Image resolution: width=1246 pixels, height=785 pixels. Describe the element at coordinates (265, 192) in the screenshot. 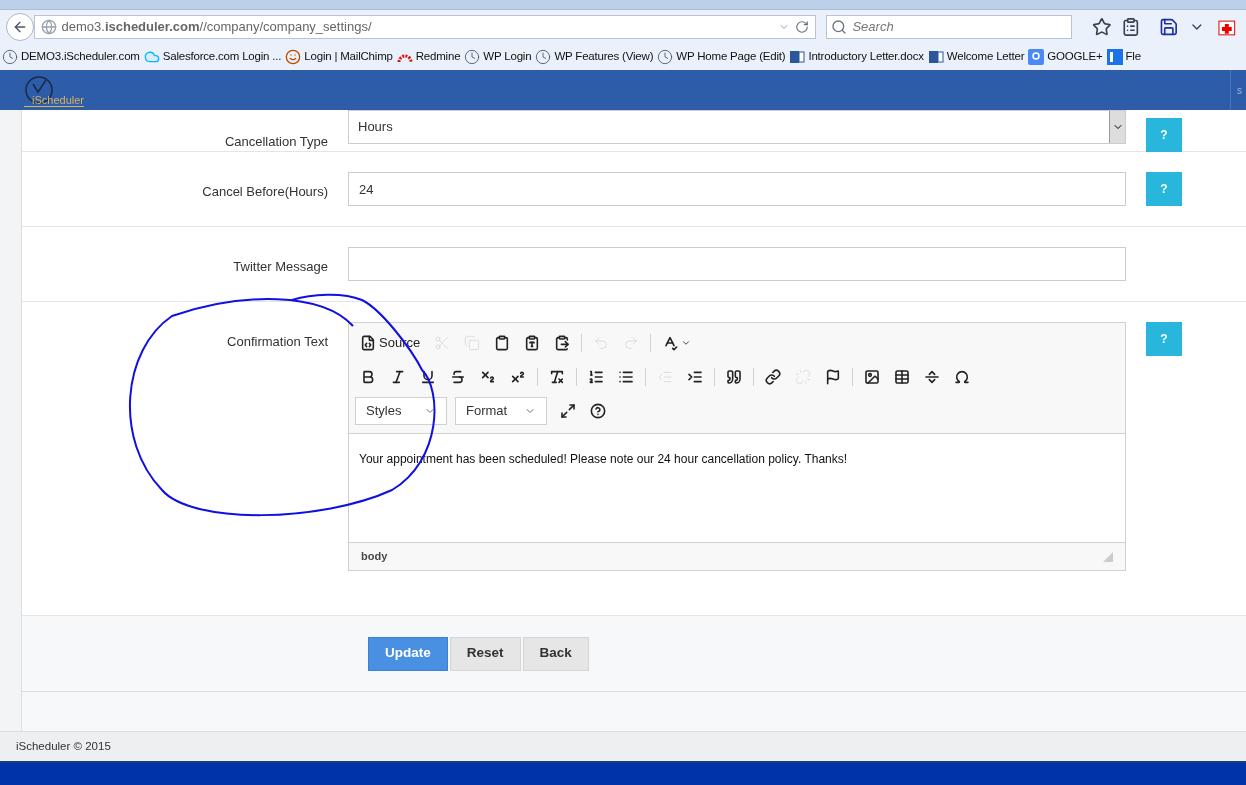

I see `field-label: Cancel Before(Hours)` at that location.